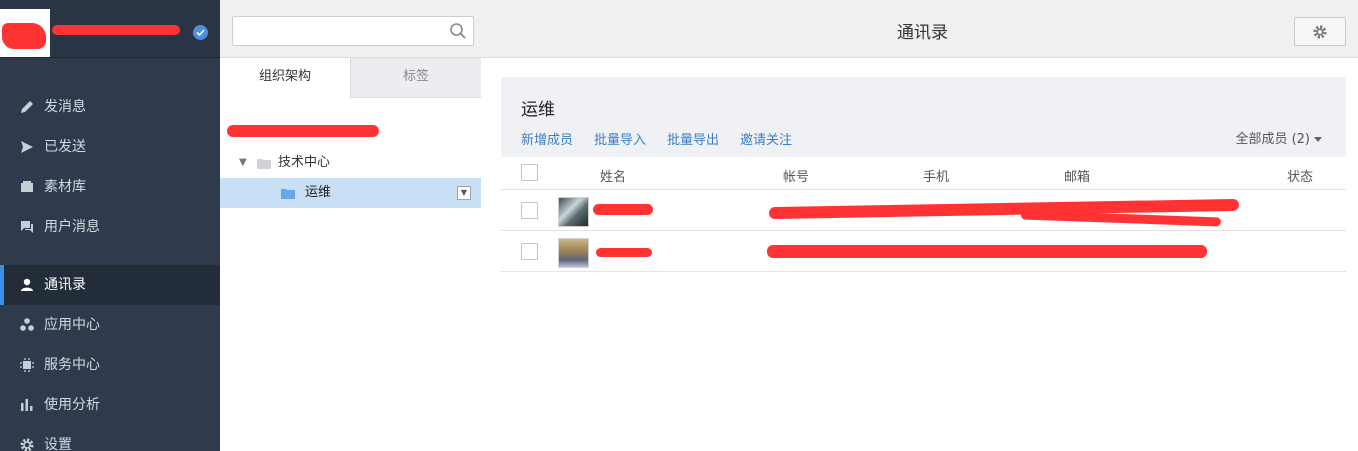 The image size is (1358, 451). I want to click on dropdown-arrow-icon: ▼, so click(464, 193).